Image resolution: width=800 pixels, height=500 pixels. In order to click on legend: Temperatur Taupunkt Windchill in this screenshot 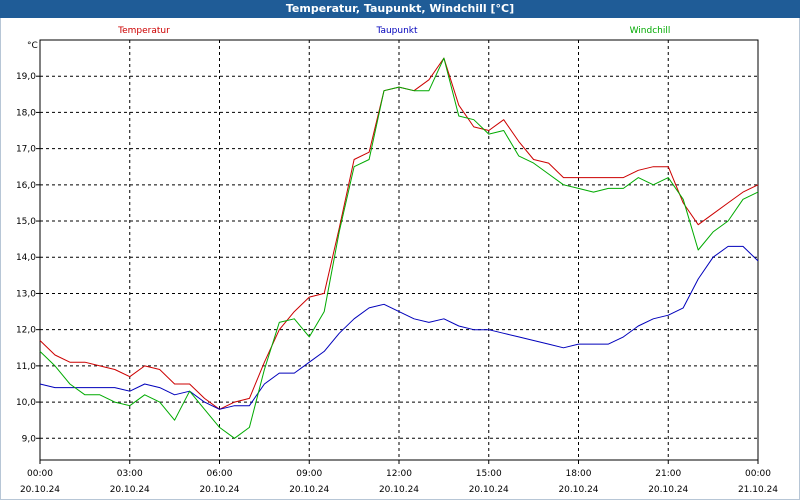, I will do `click(393, 31)`.